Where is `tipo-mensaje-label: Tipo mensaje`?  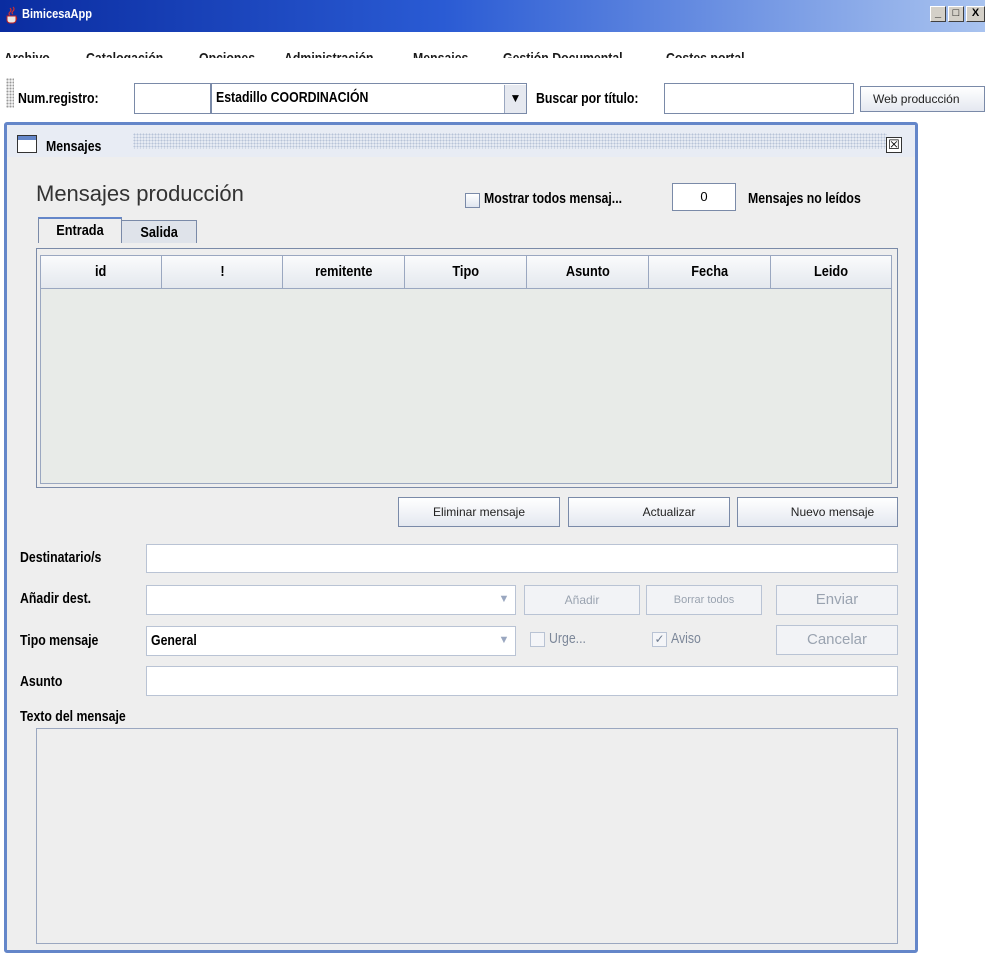
tipo-mensaje-label: Tipo mensaje is located at coordinates (59, 640).